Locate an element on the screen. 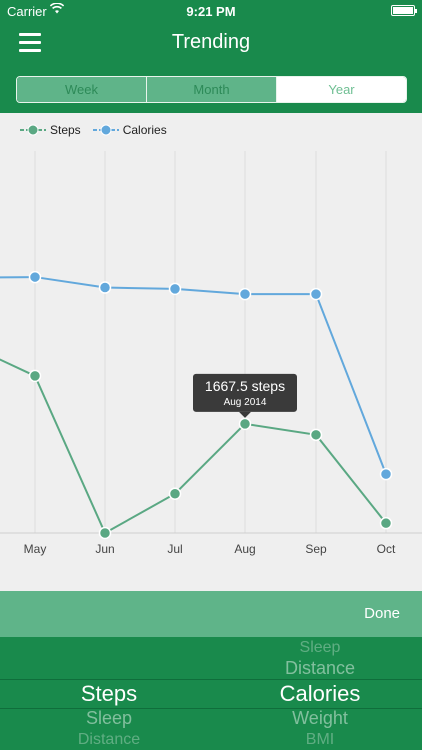 This screenshot has width=422, height=750. clock: 9:21 PM is located at coordinates (211, 11).